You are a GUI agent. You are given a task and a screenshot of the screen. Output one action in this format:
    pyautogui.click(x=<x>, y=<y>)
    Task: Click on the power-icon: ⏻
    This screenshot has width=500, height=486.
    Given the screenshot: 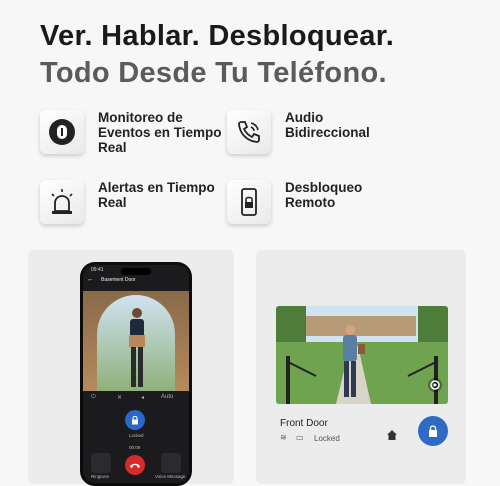 What is the action you would take?
    pyautogui.click(x=93, y=397)
    